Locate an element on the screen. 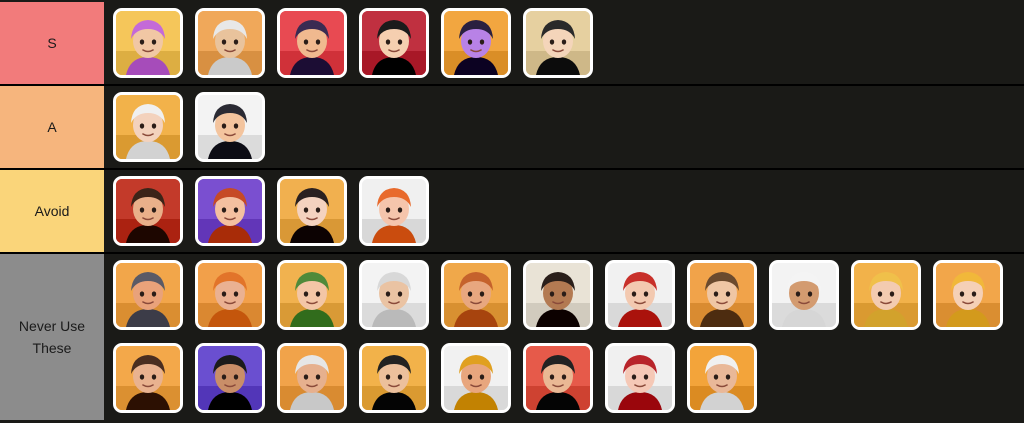 This screenshot has width=1024, height=423. hero-black-hair-fighter is located at coordinates (558, 378).